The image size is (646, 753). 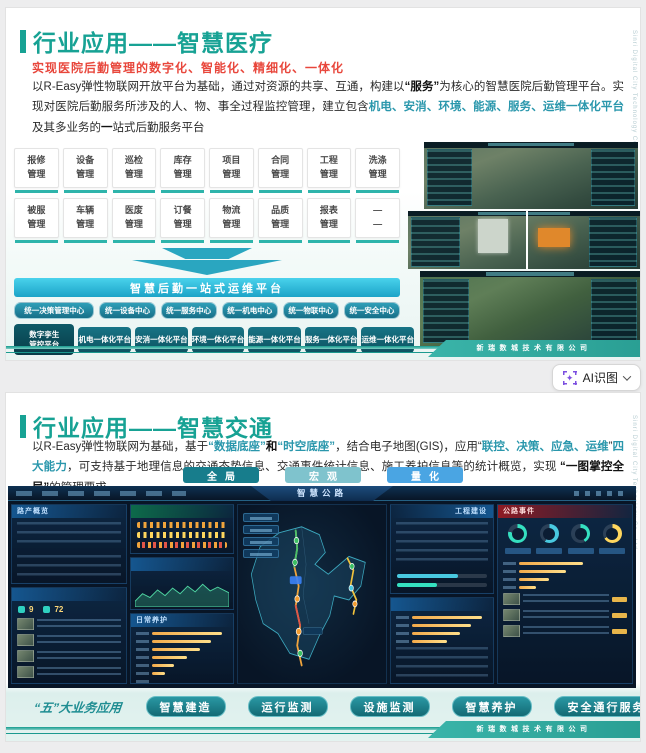 I want to click on module-grid-row1: 报修 管理 设备 管理 巡检 管理 库存 管理 项目 管理 合同 管理 工程 管理 洗涤 管理, so click(x=207, y=170).